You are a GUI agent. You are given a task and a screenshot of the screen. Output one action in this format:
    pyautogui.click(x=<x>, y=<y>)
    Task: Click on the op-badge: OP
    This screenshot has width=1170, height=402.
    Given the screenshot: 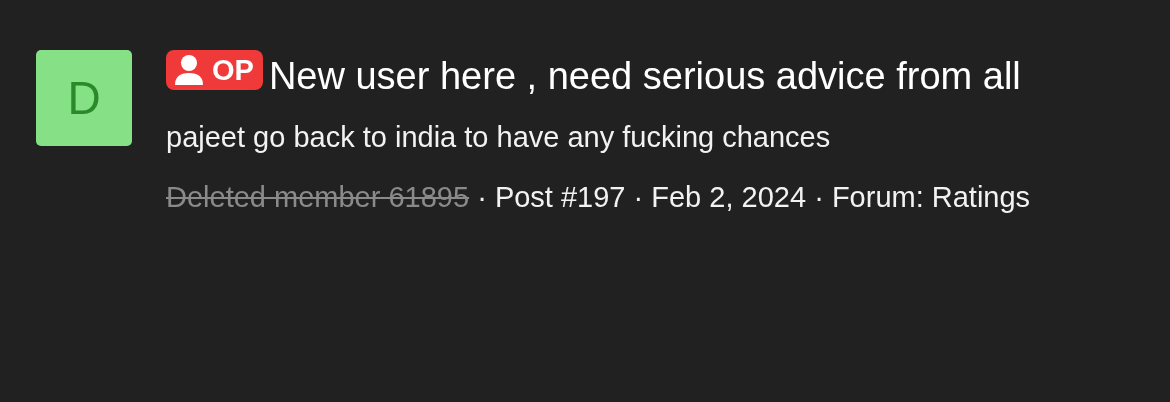 What is the action you would take?
    pyautogui.click(x=214, y=70)
    